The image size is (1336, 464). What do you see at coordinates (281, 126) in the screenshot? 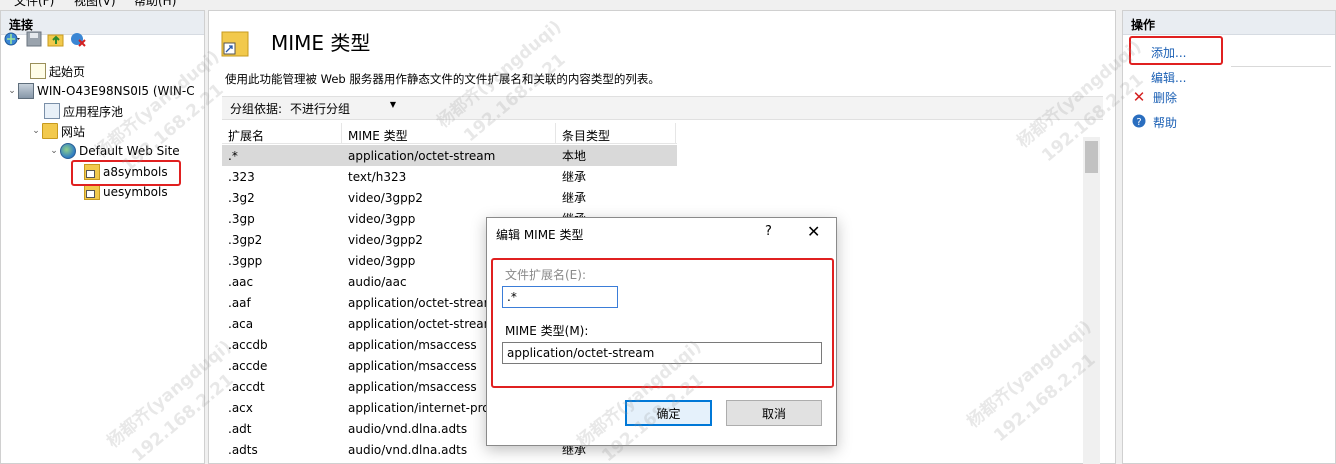
I see `sort-asc-icon: ^` at bounding box center [281, 126].